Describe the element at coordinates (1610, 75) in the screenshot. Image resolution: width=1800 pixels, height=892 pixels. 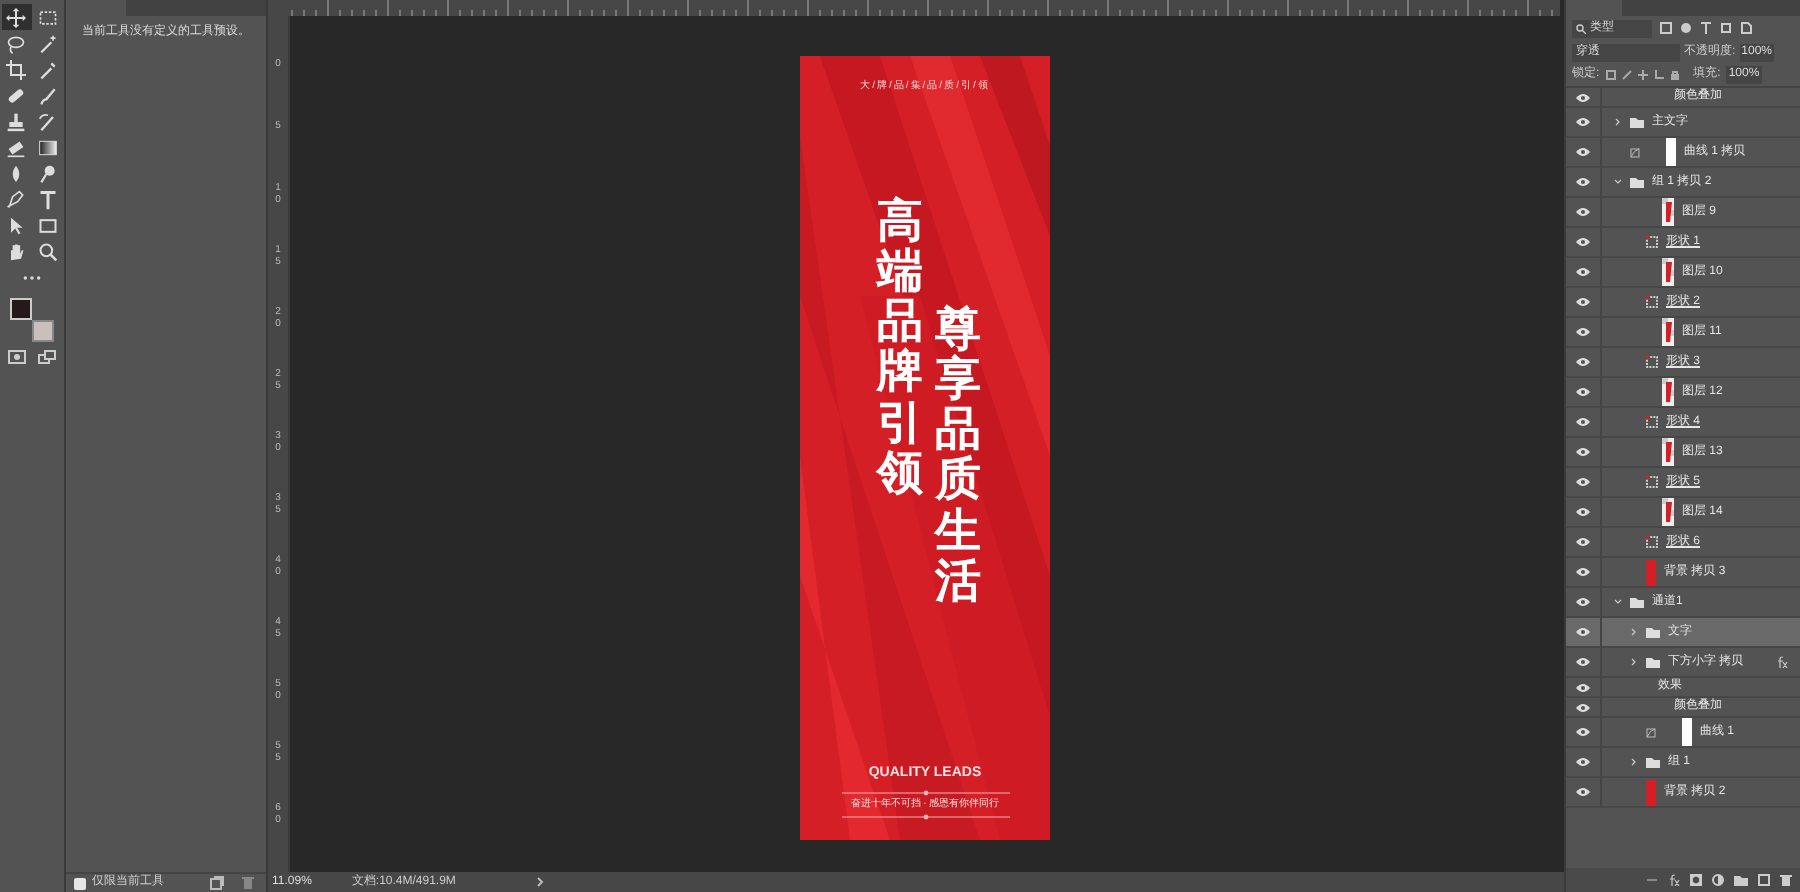
I see `lock-pixels-icon` at that location.